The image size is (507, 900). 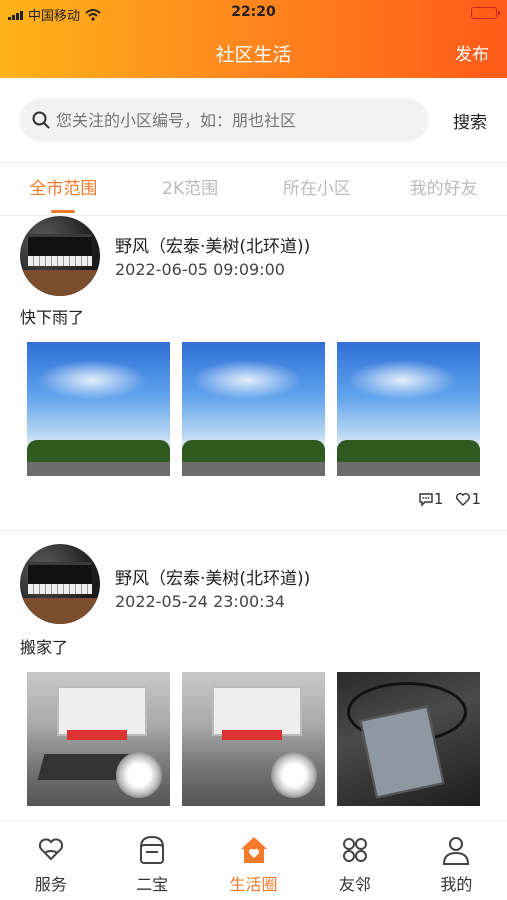 I want to click on battery-icon, so click(x=485, y=13).